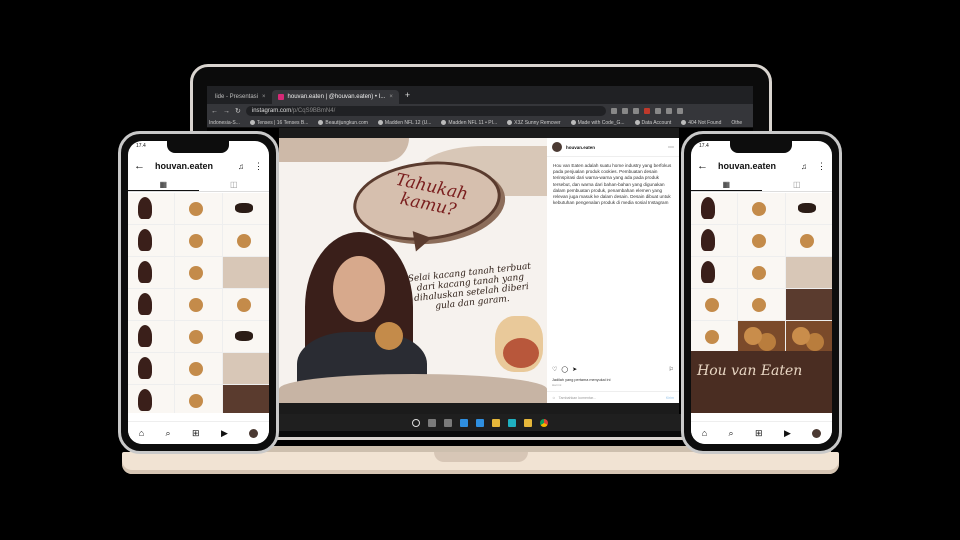 Image resolution: width=960 pixels, height=540 pixels. What do you see at coordinates (534, 123) in the screenshot?
I see `bookmark-item: X3Z Sunny Remover` at bounding box center [534, 123].